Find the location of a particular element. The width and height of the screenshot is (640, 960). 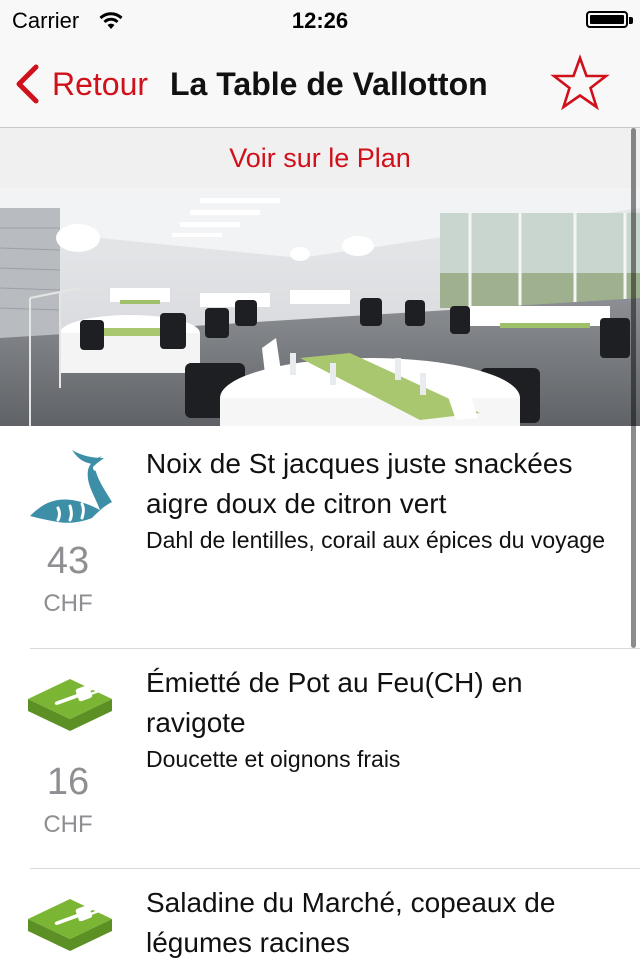

item-price: 16 is located at coordinates (68, 782).